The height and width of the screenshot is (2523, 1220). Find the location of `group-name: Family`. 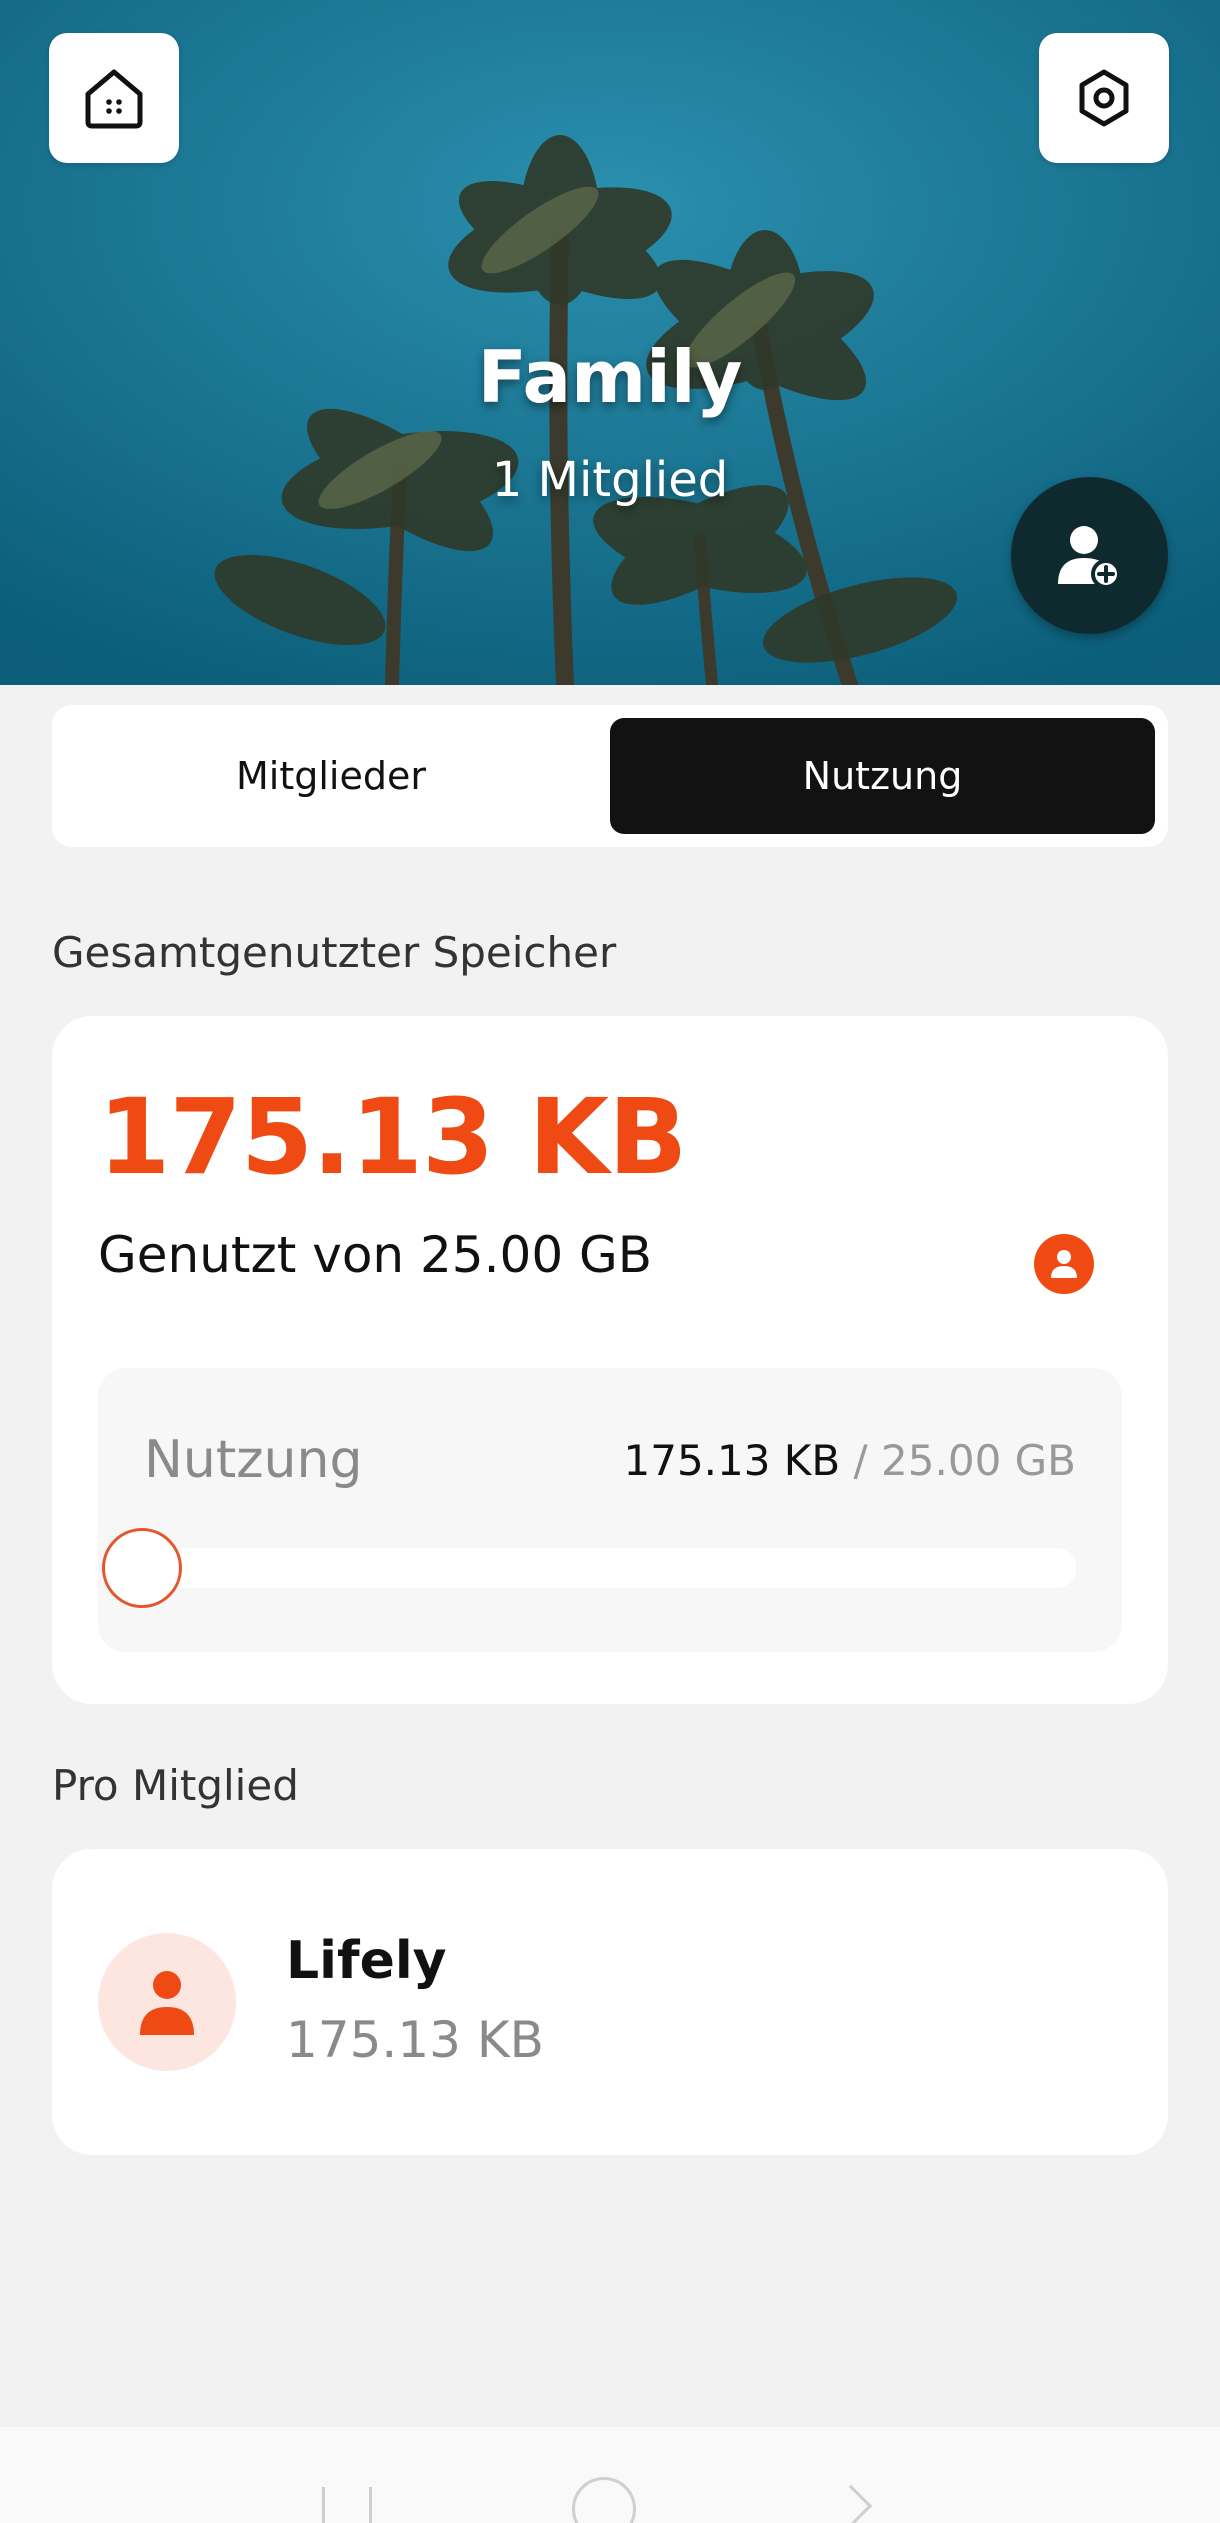

group-name: Family is located at coordinates (610, 377).